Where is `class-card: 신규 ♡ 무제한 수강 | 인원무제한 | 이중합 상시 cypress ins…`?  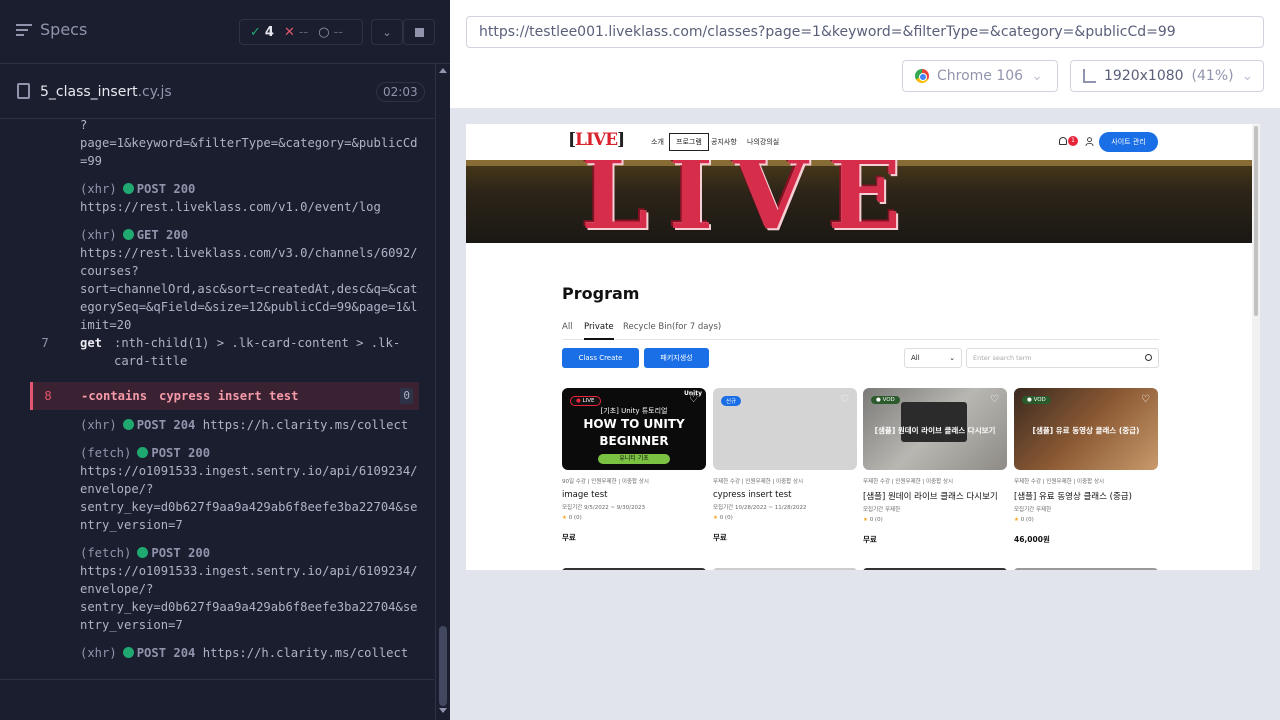
class-card: 신규 ♡ 무제한 수강 | 인원무제한 | 이중합 상시 cypress ins… is located at coordinates (785, 465).